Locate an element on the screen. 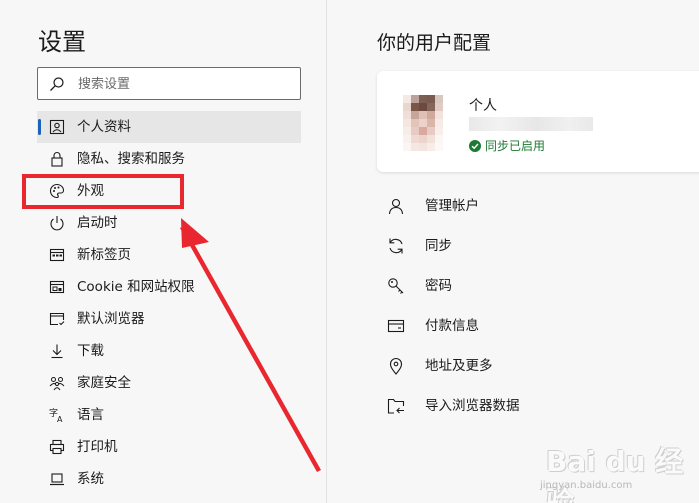 The image size is (699, 503). sidebar-item-downloads: 下载 is located at coordinates (169, 351).